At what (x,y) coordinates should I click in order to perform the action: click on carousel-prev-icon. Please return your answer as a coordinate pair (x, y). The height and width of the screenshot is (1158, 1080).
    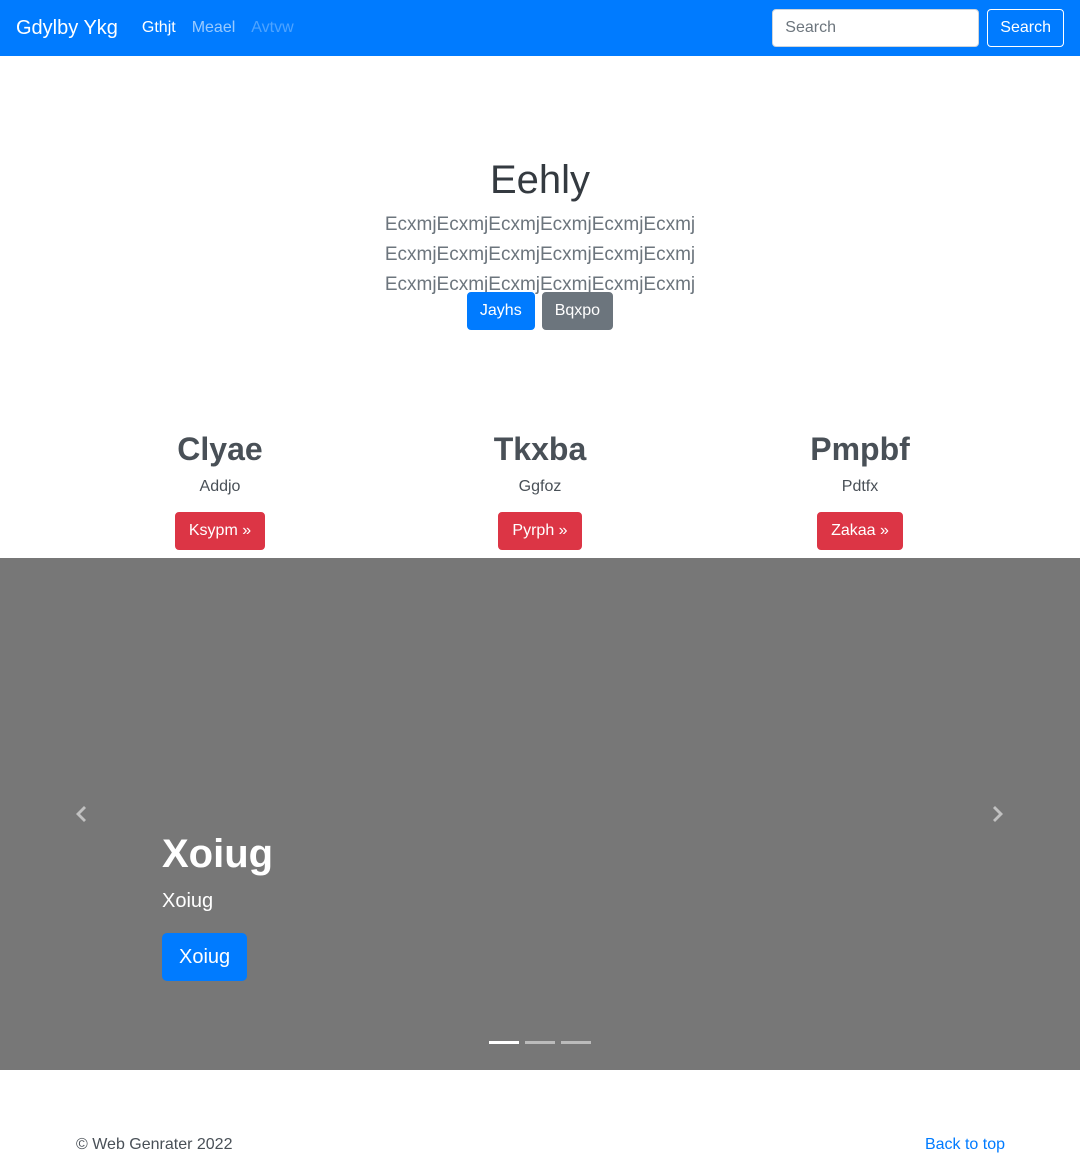
    Looking at the image, I should click on (81, 814).